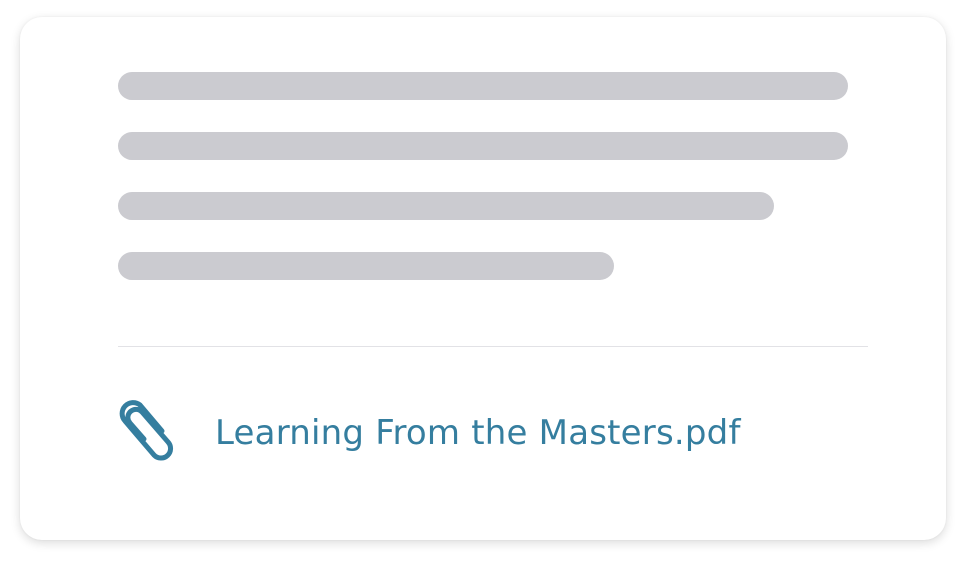  What do you see at coordinates (493, 346) in the screenshot?
I see `divider` at bounding box center [493, 346].